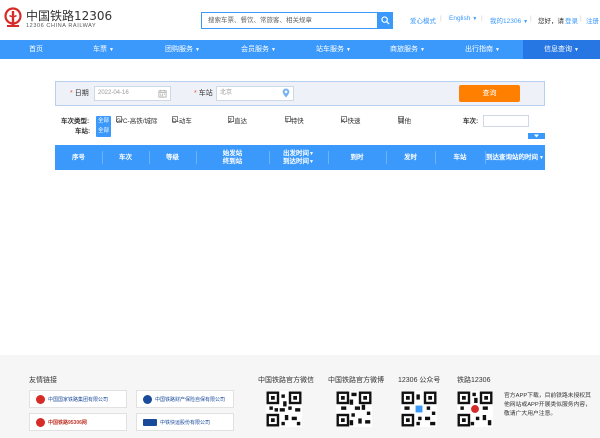 The height and width of the screenshot is (438, 600). I want to click on nav-item-station-service: 站车服务 ▼, so click(333, 49).